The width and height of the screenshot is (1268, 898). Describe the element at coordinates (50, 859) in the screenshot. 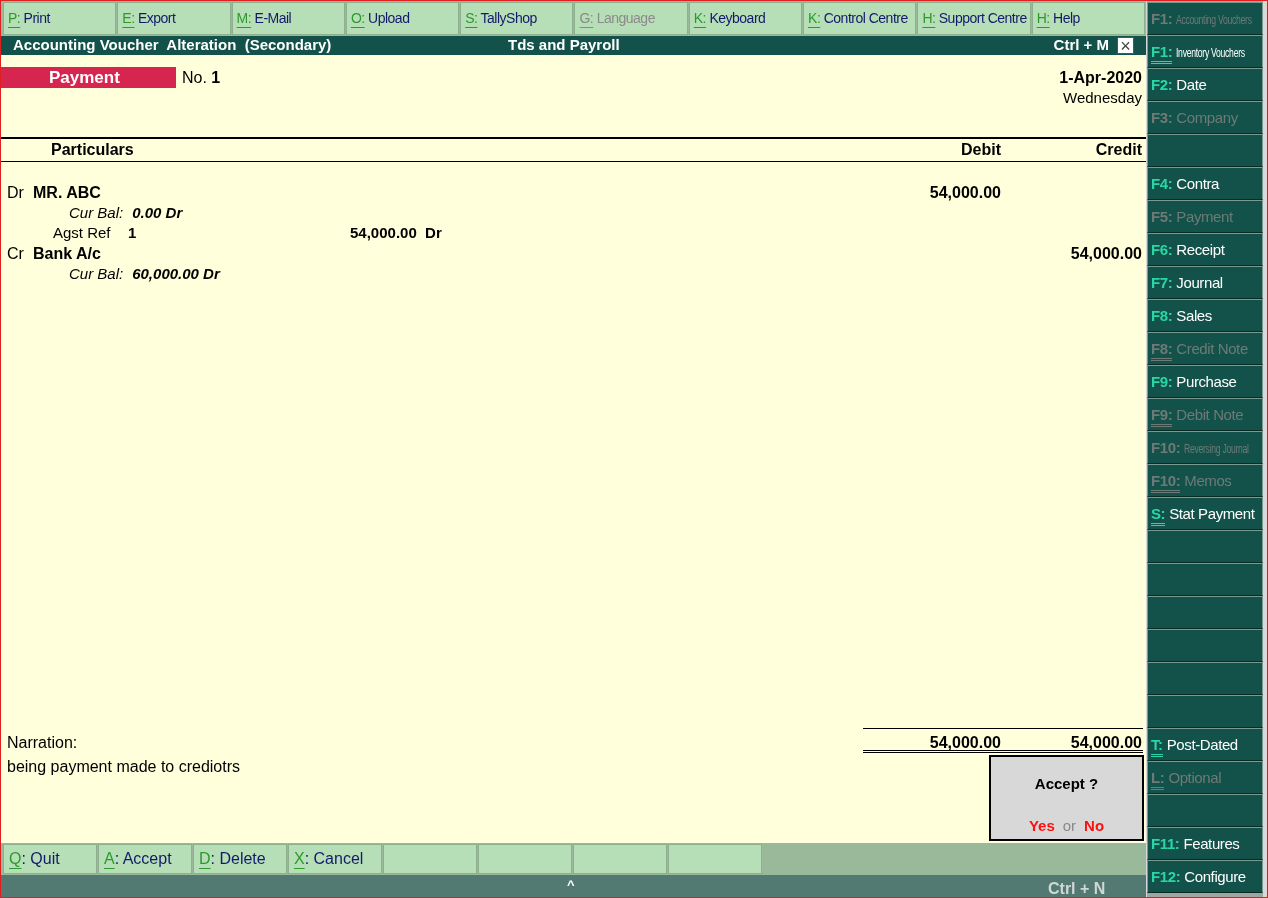

I see `action-button: Q: Quit` at that location.